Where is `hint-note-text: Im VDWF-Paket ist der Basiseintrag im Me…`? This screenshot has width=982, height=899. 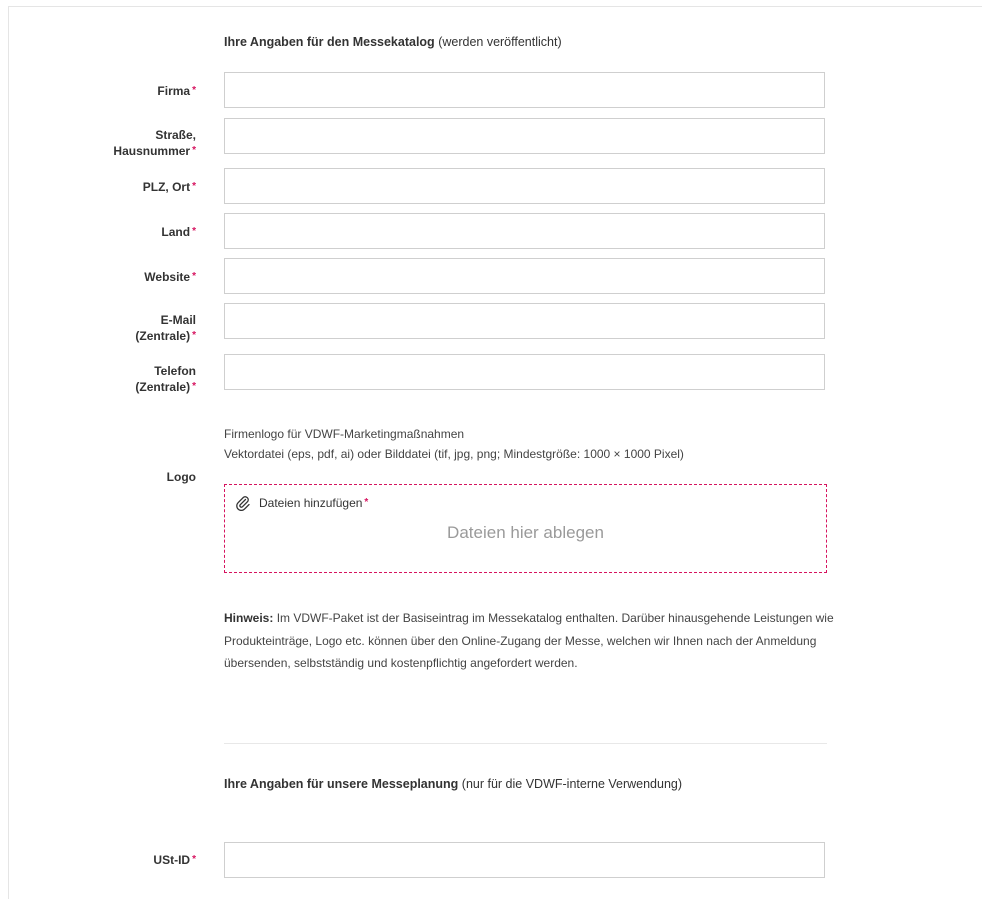 hint-note-text: Im VDWF-Paket ist der Basiseintrag im Me… is located at coordinates (529, 640).